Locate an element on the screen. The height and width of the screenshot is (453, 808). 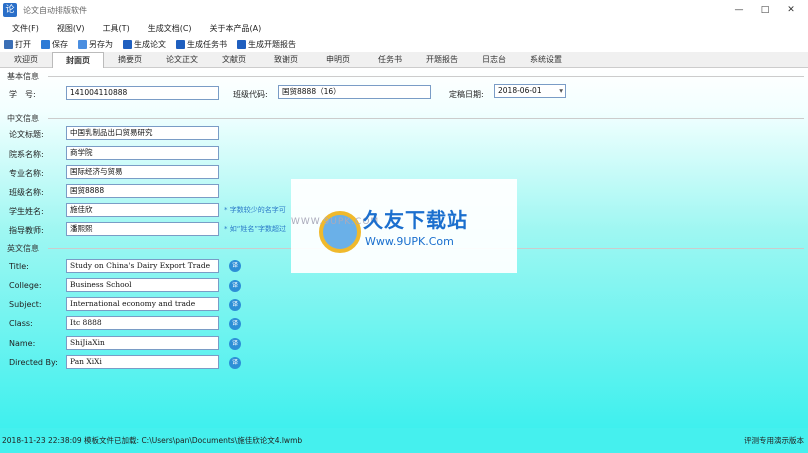
tab-abstract: 摘要页 is located at coordinates (130, 60).